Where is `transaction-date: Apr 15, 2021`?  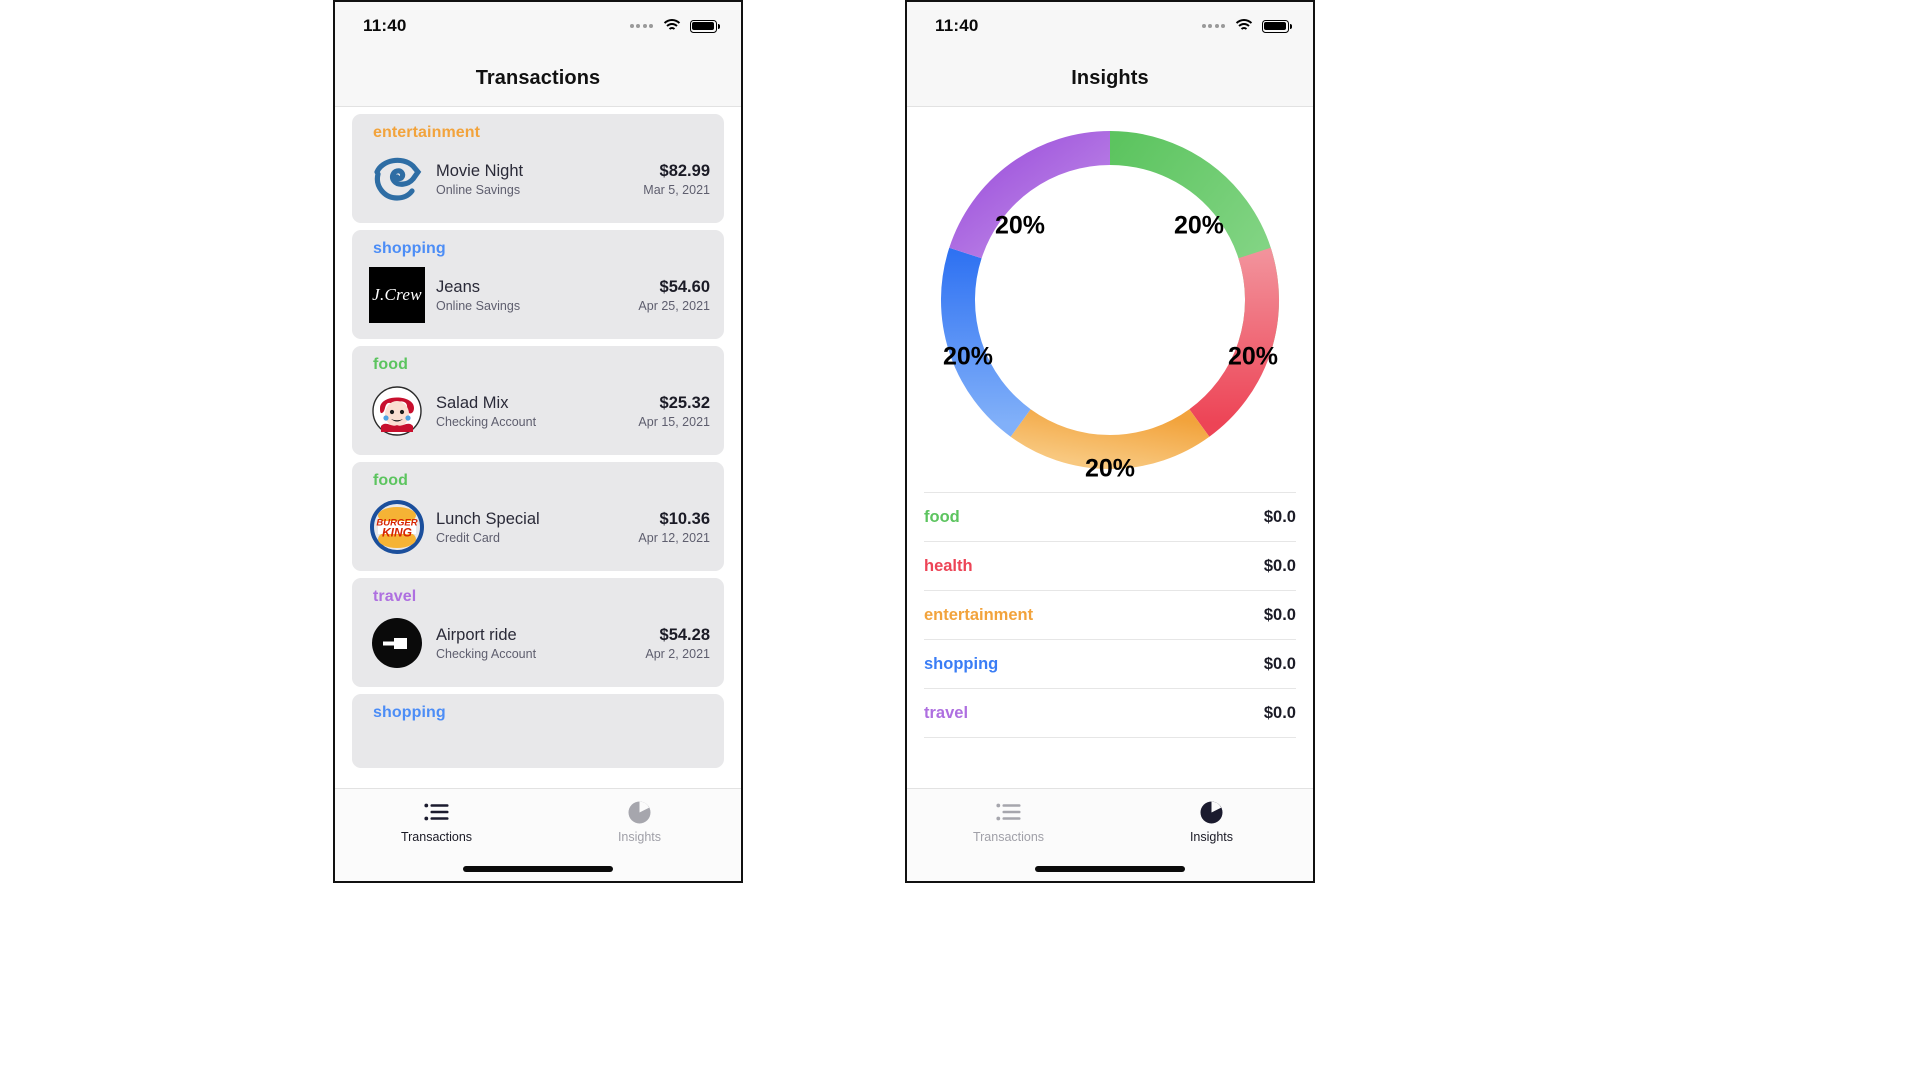
transaction-date: Apr 15, 2021 is located at coordinates (674, 422).